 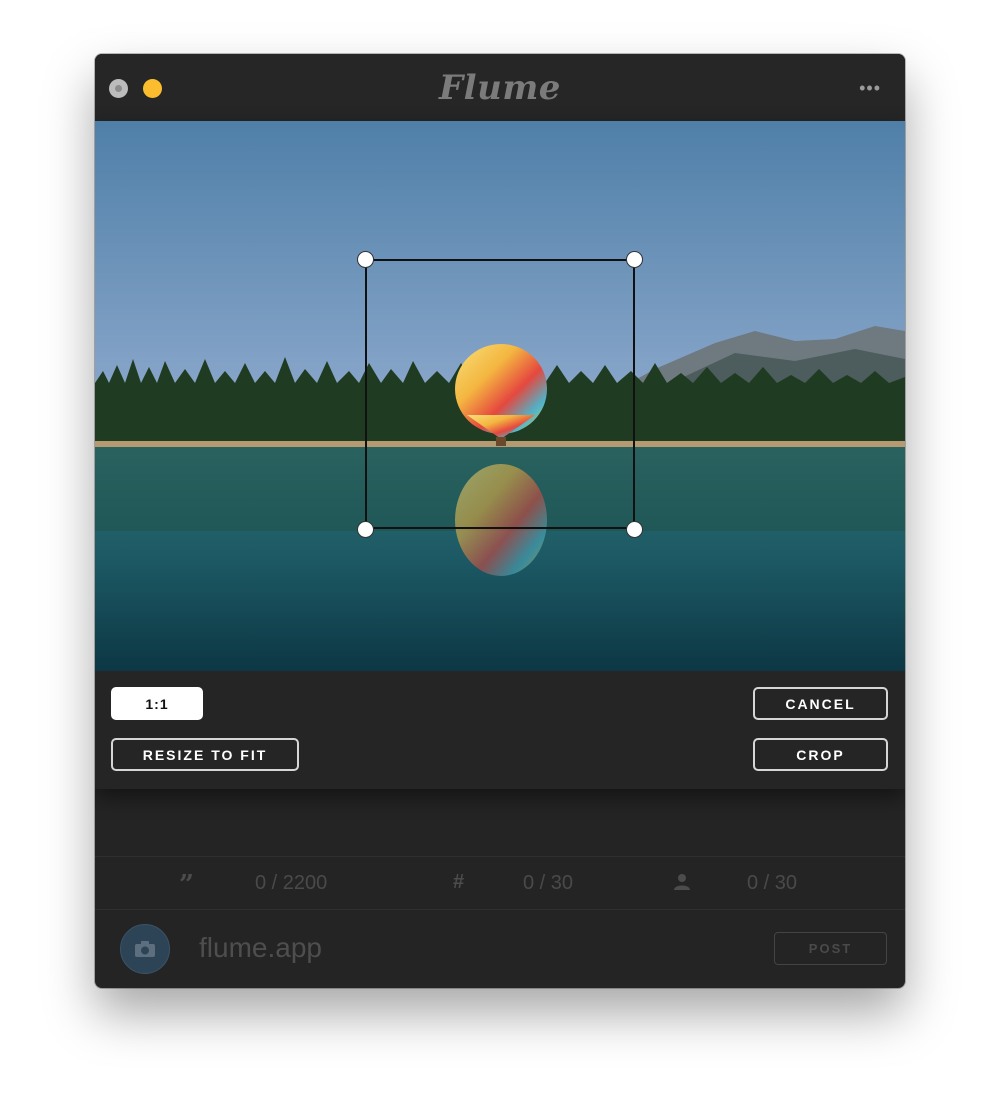 I want to click on hashtag-icon: #, so click(x=459, y=882).